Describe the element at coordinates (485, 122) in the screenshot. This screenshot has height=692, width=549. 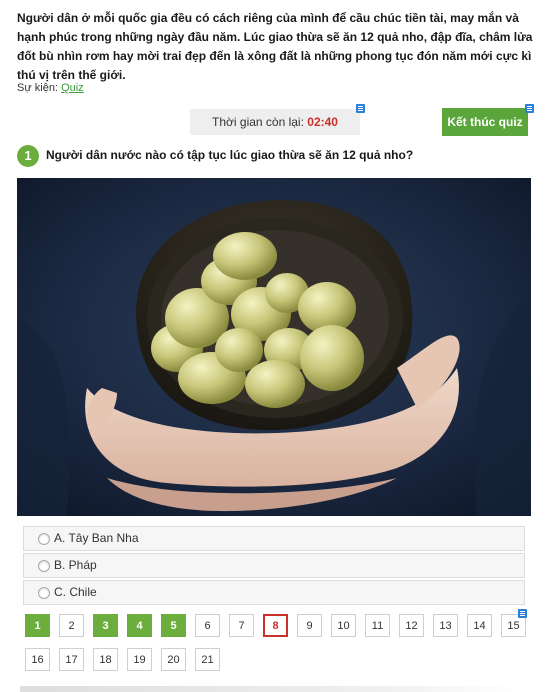
I see `finish-quiz-button: Kết thúc quiz` at that location.